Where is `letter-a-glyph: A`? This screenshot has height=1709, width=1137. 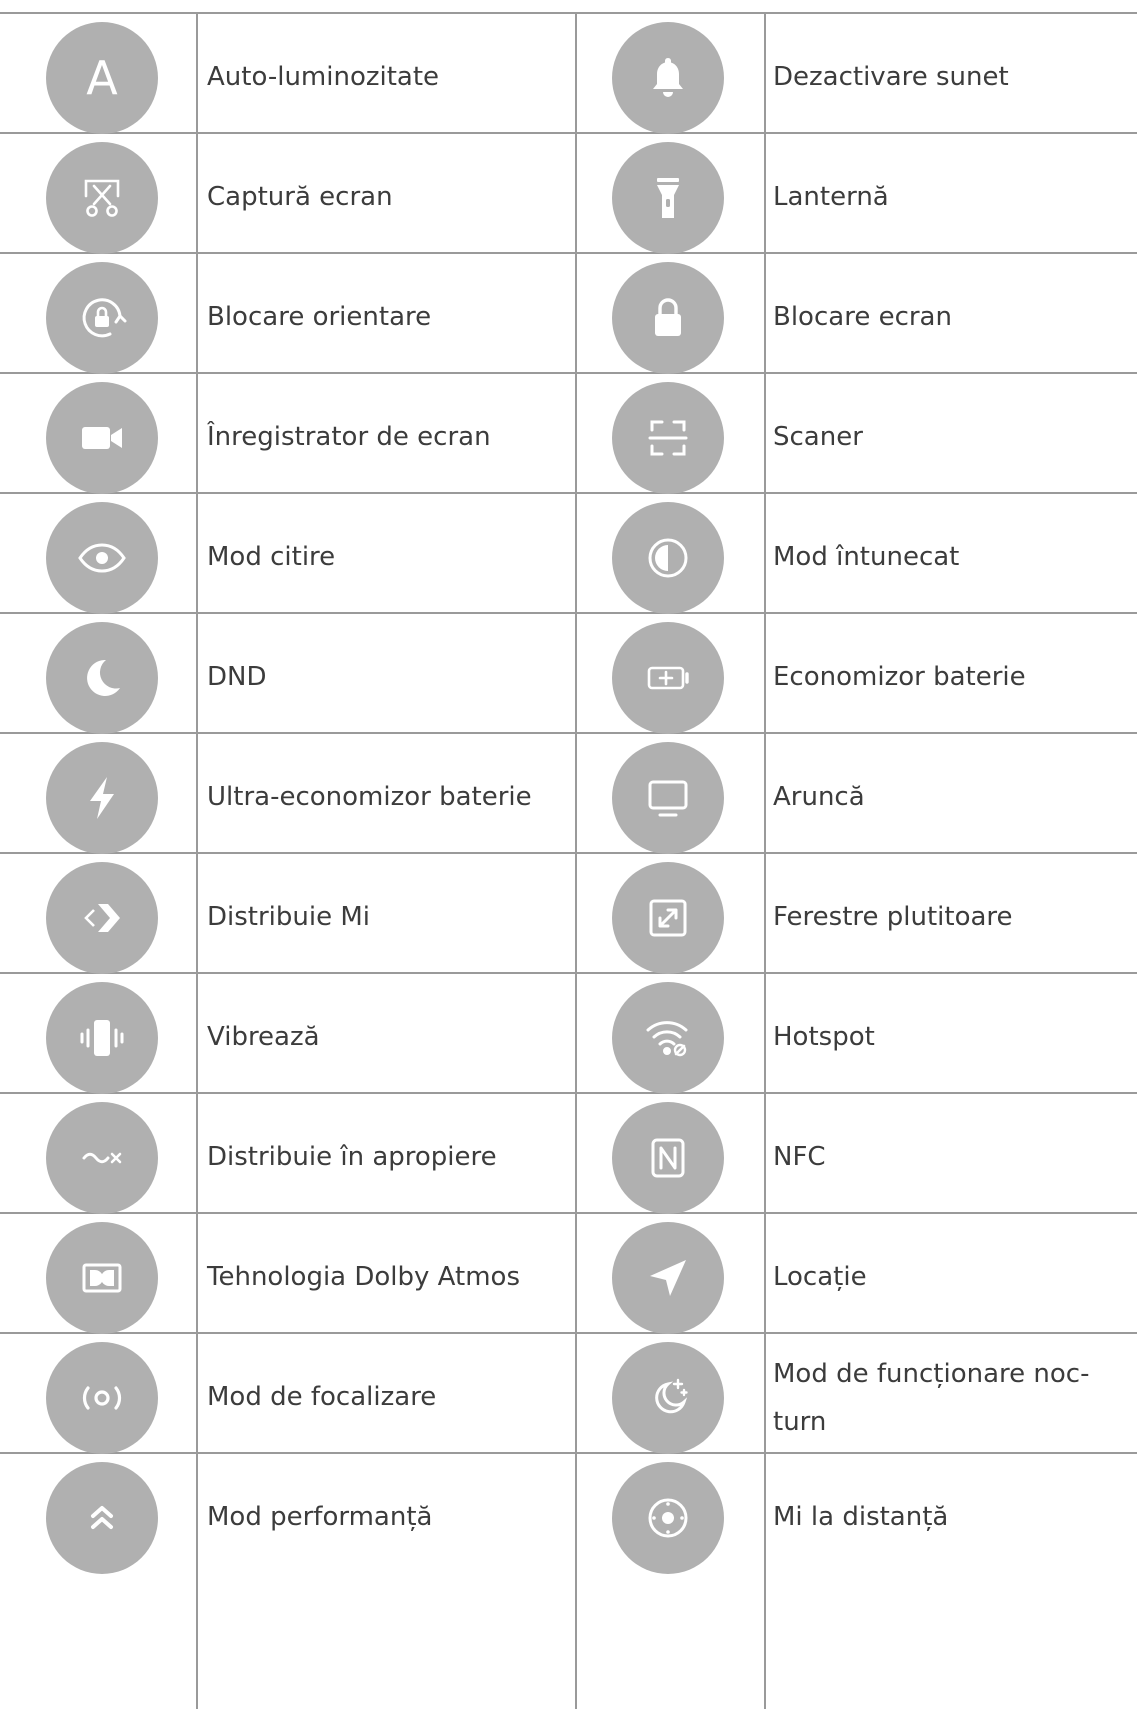
letter-a-glyph: A is located at coordinates (102, 78).